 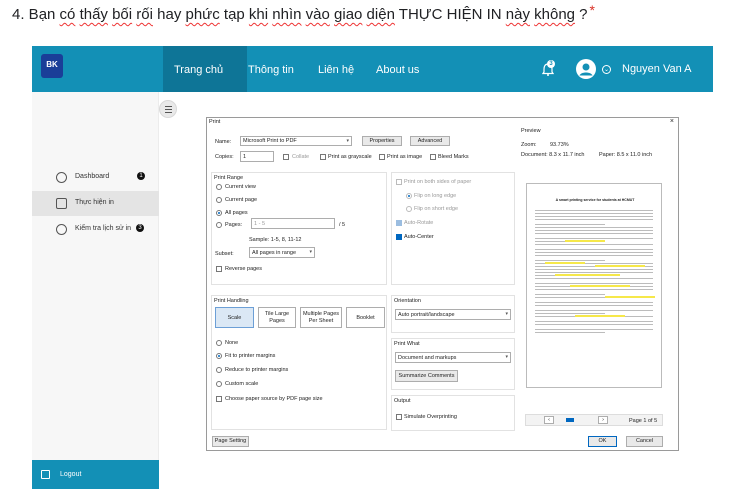 What do you see at coordinates (61, 177) in the screenshot?
I see `dashboard-icon` at bounding box center [61, 177].